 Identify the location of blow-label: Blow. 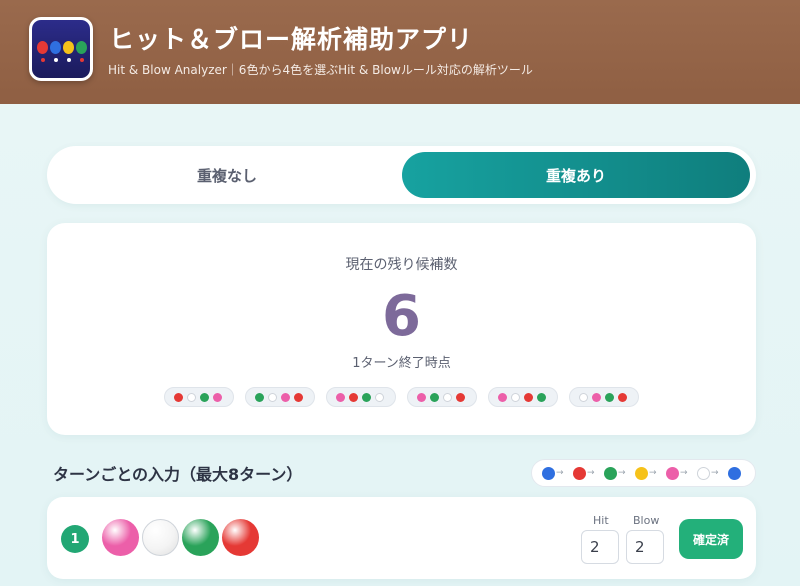
(646, 520).